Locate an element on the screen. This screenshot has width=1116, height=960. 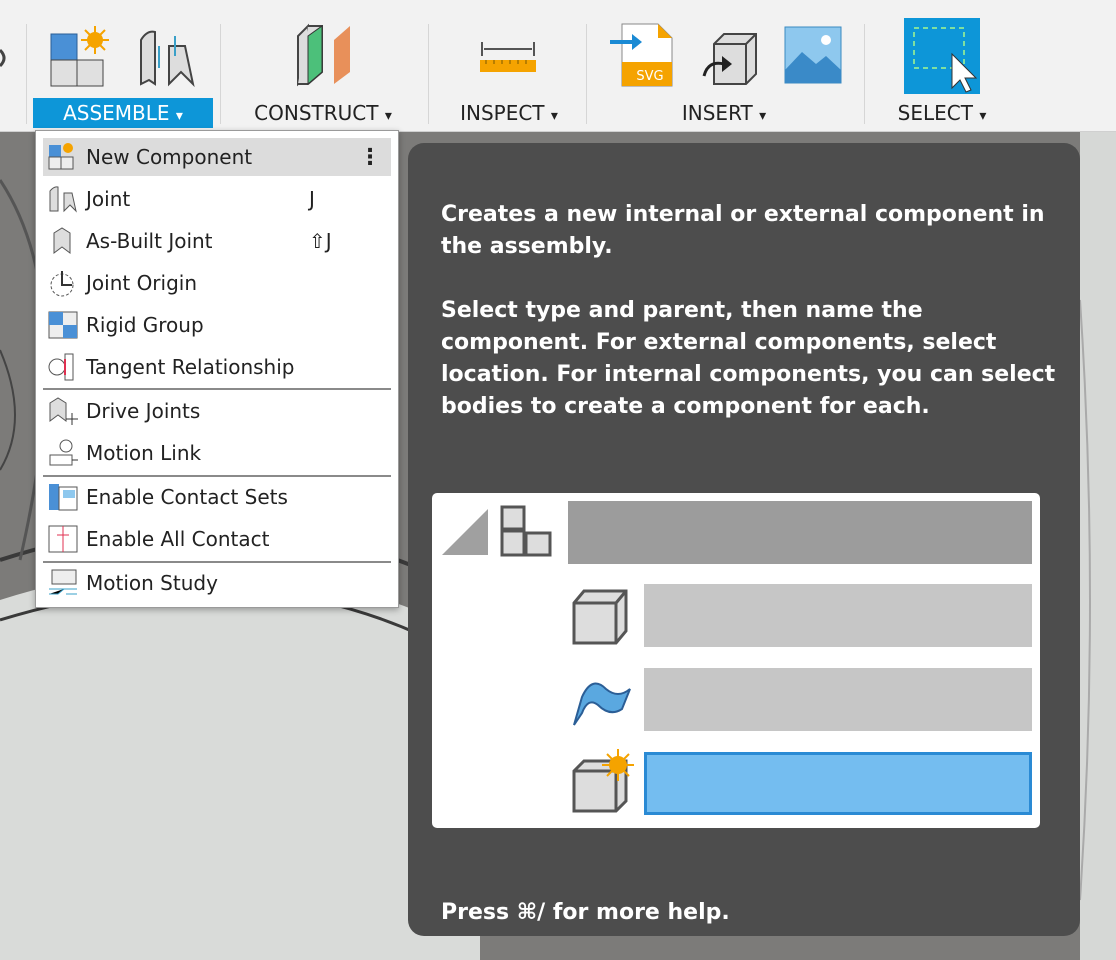
insert-label: INSERT is located at coordinates (717, 113).